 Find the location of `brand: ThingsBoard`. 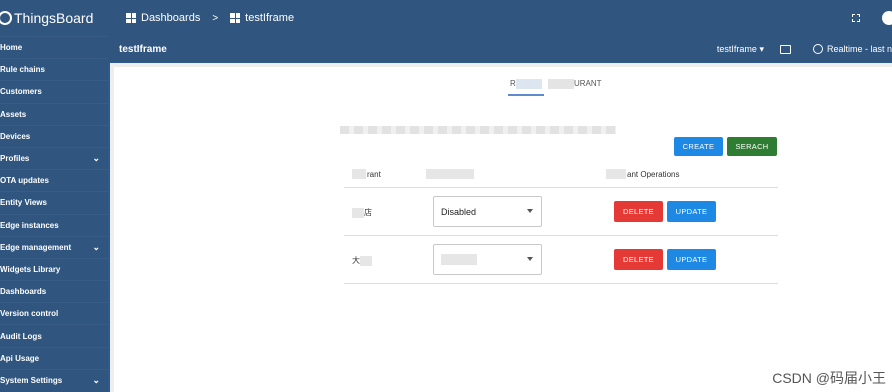

brand: ThingsBoard is located at coordinates (54, 18).